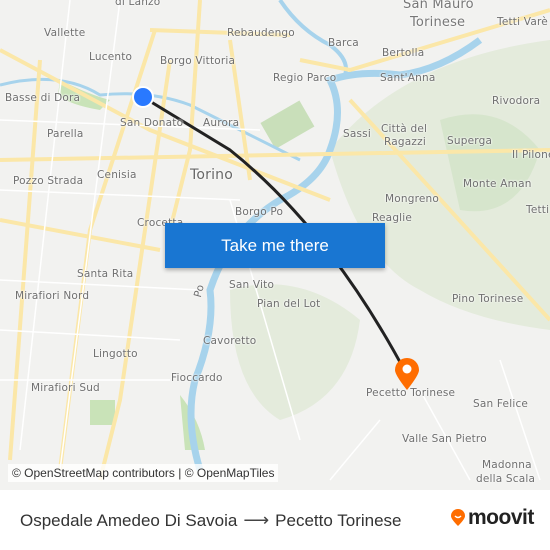  I want to click on map-label: Superga, so click(470, 141).